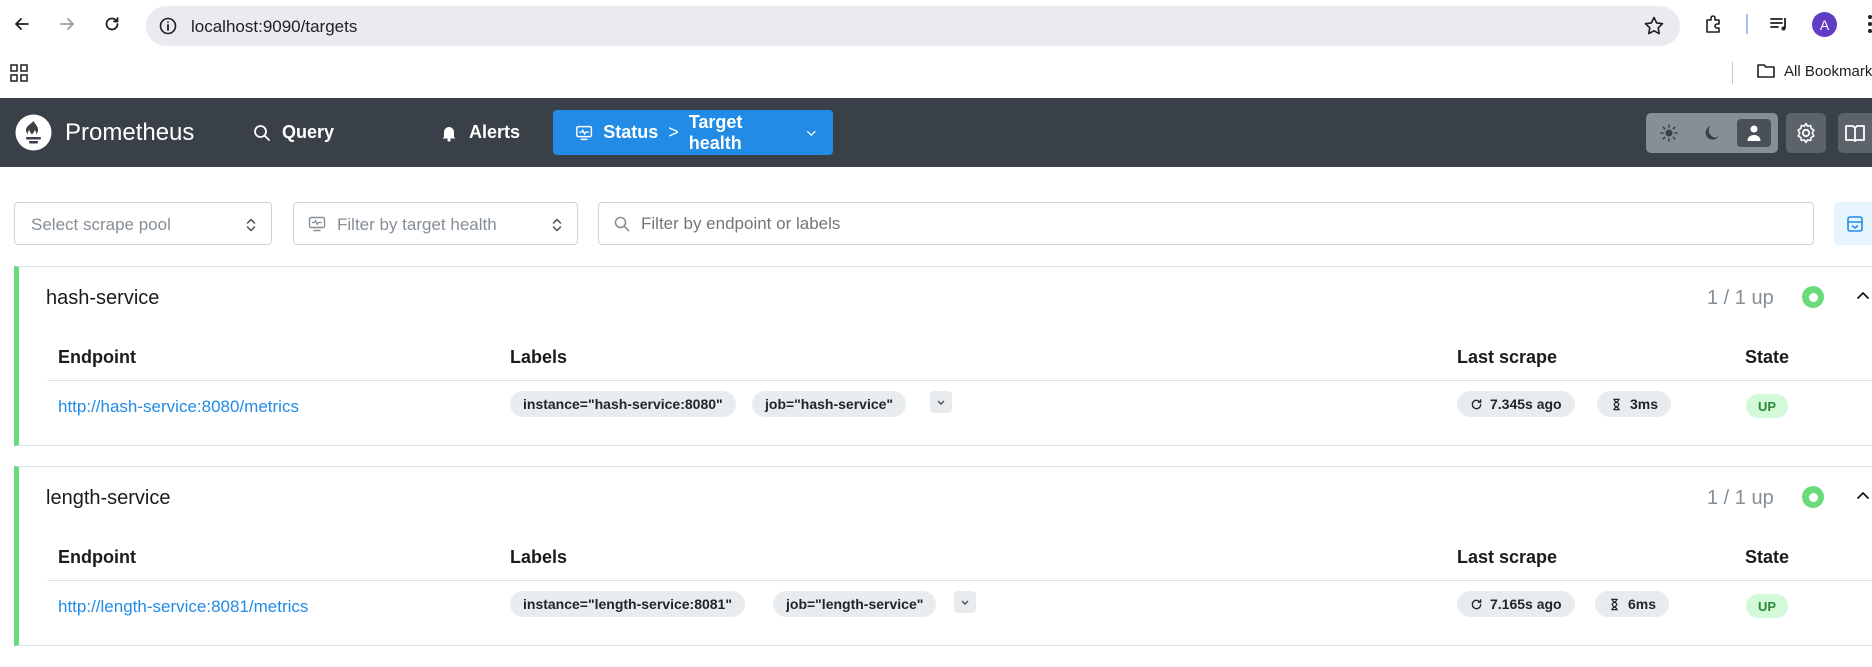  I want to click on last-scrape-badge: 7.345s ago, so click(1516, 404).